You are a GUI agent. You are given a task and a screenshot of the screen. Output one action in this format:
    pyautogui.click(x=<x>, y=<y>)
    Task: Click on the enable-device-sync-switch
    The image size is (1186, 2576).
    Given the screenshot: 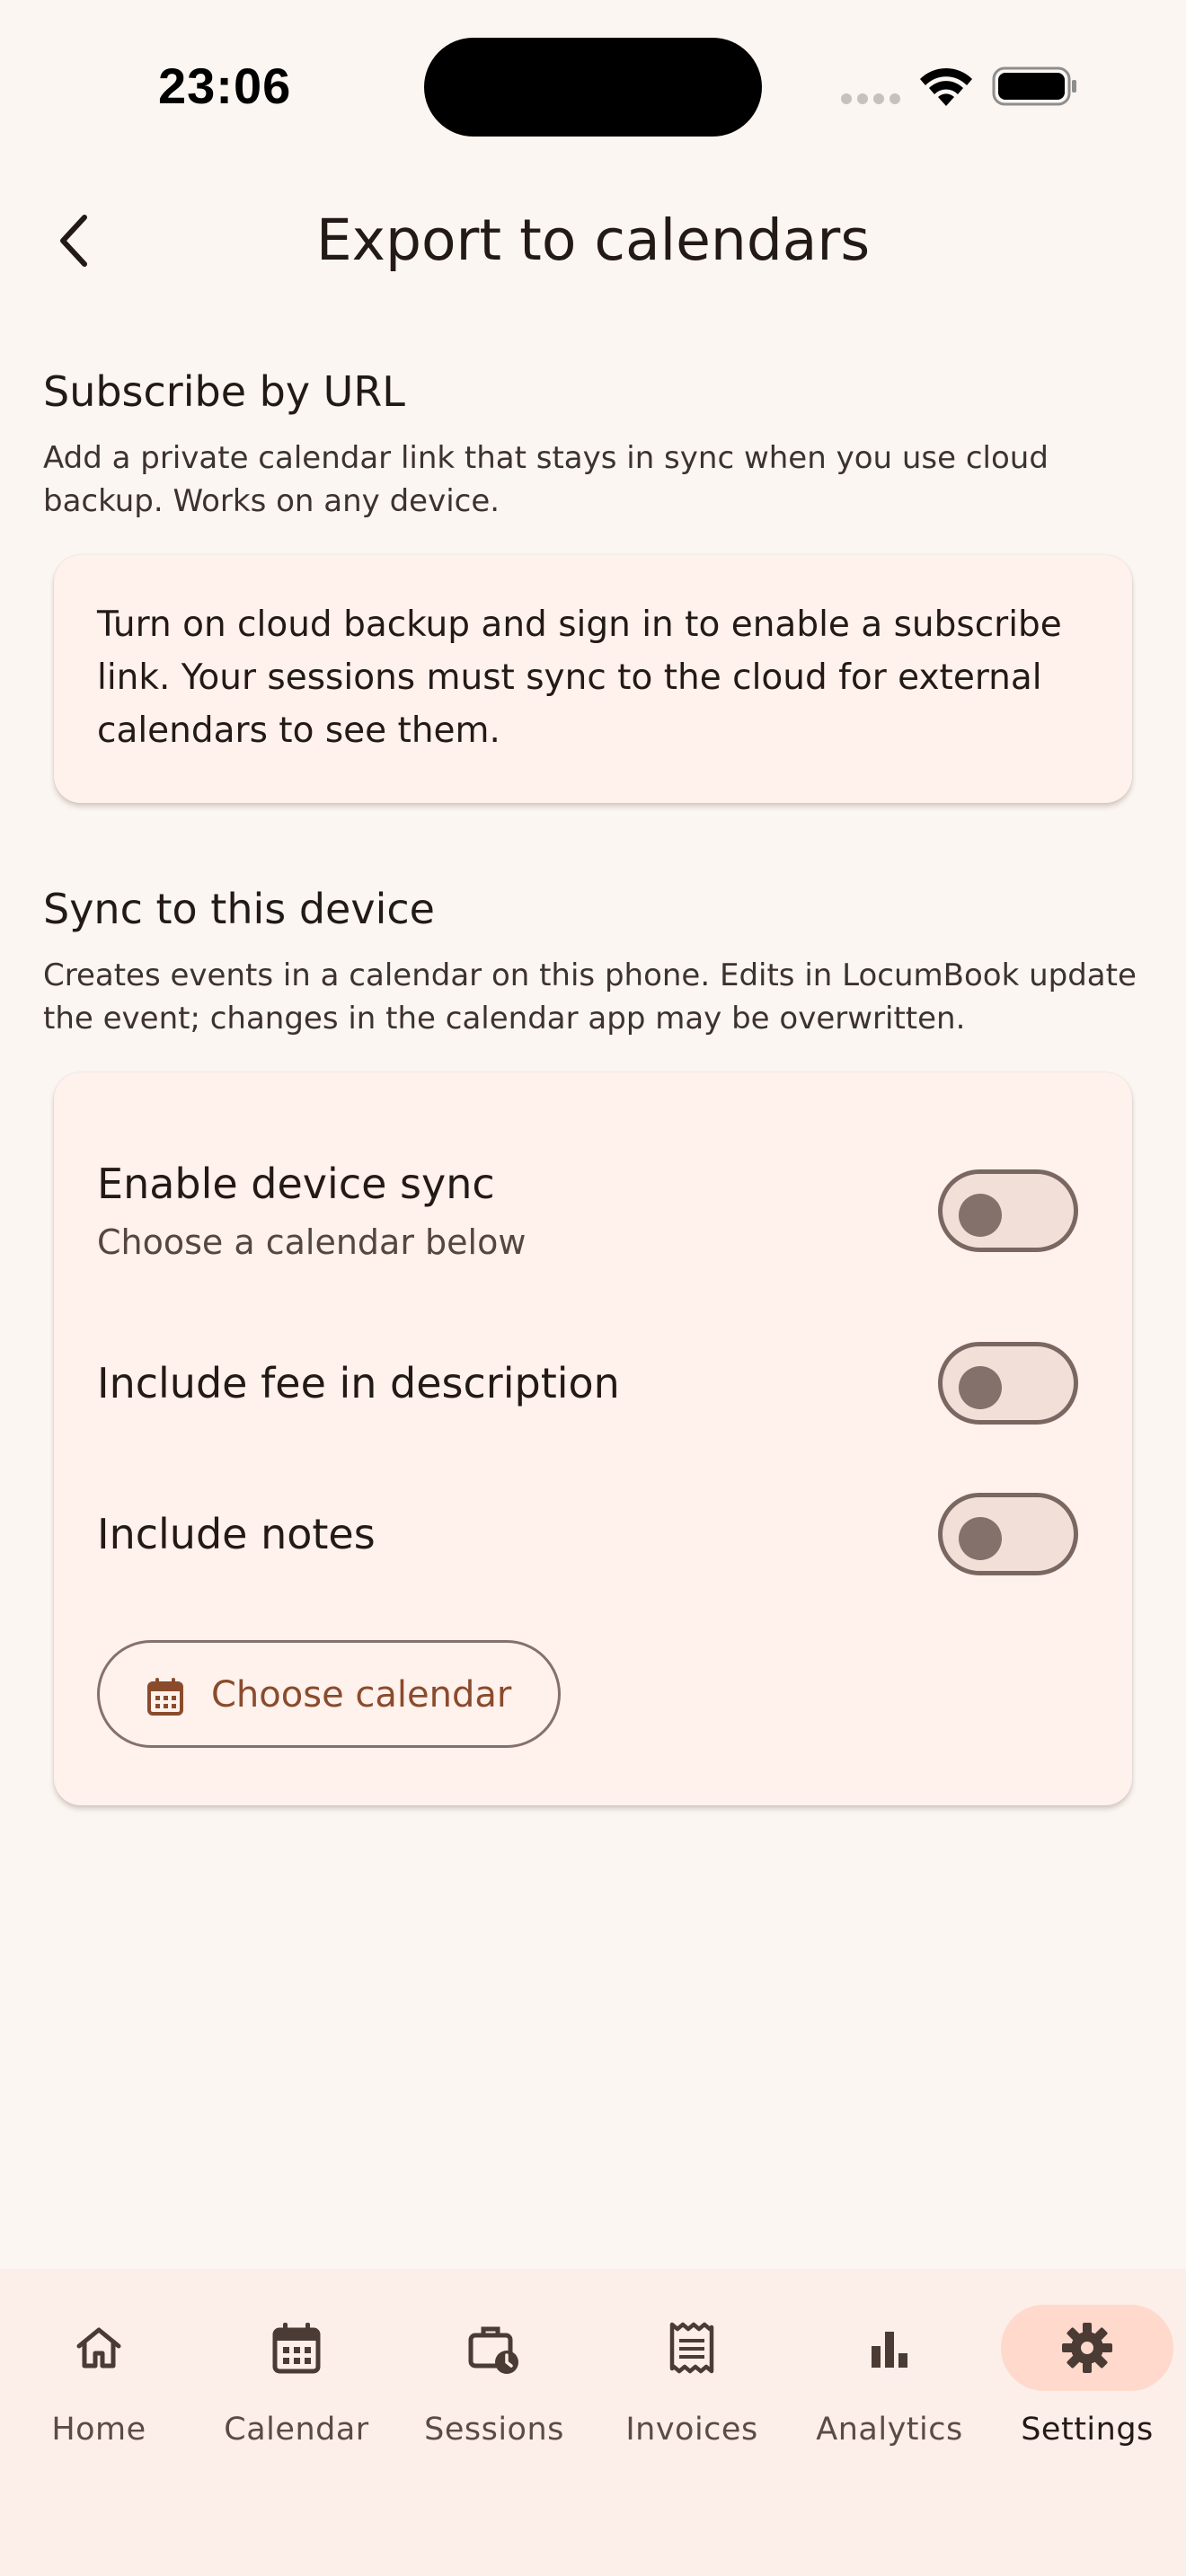 What is the action you would take?
    pyautogui.click(x=1008, y=1210)
    